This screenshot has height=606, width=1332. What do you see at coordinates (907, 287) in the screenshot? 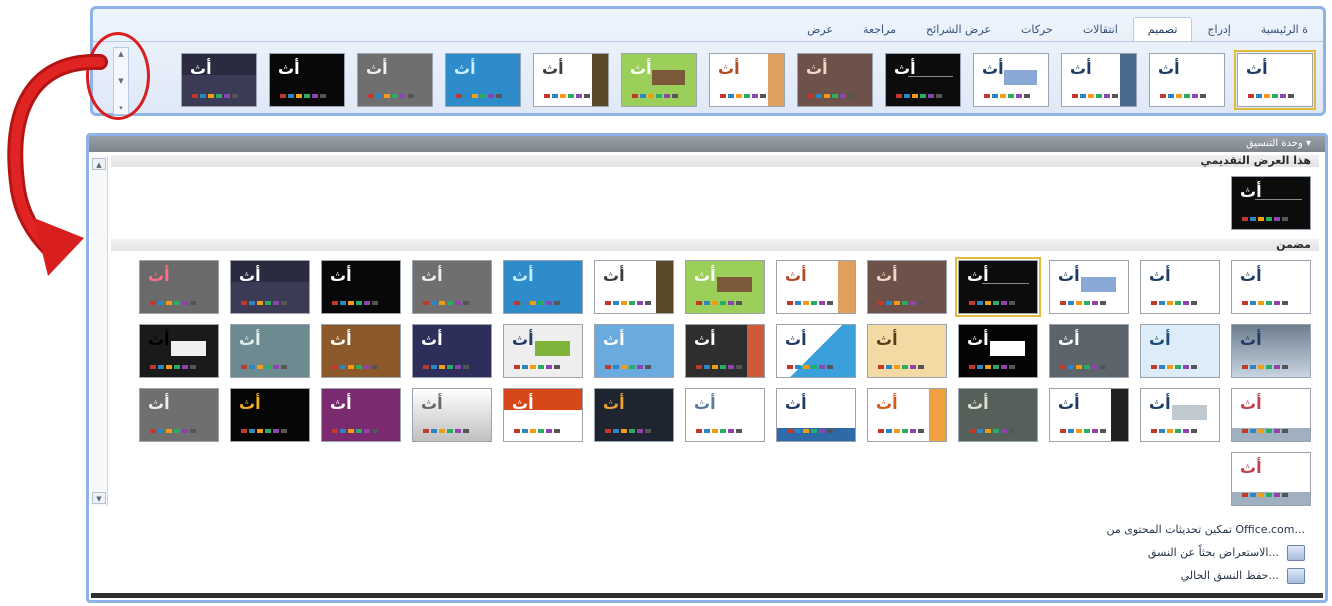
I see `theme-r1-5: أث` at bounding box center [907, 287].